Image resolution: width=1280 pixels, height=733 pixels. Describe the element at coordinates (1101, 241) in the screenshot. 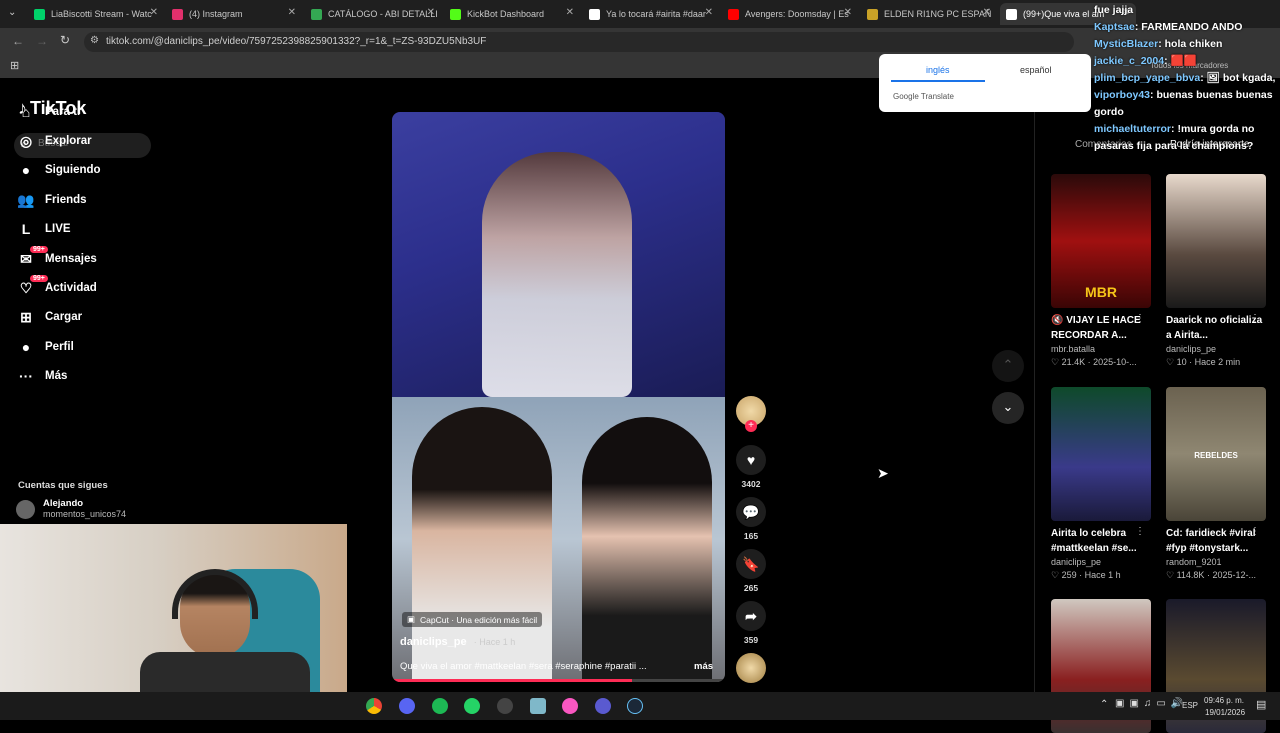

I see `video-thumbnail: MBR` at that location.